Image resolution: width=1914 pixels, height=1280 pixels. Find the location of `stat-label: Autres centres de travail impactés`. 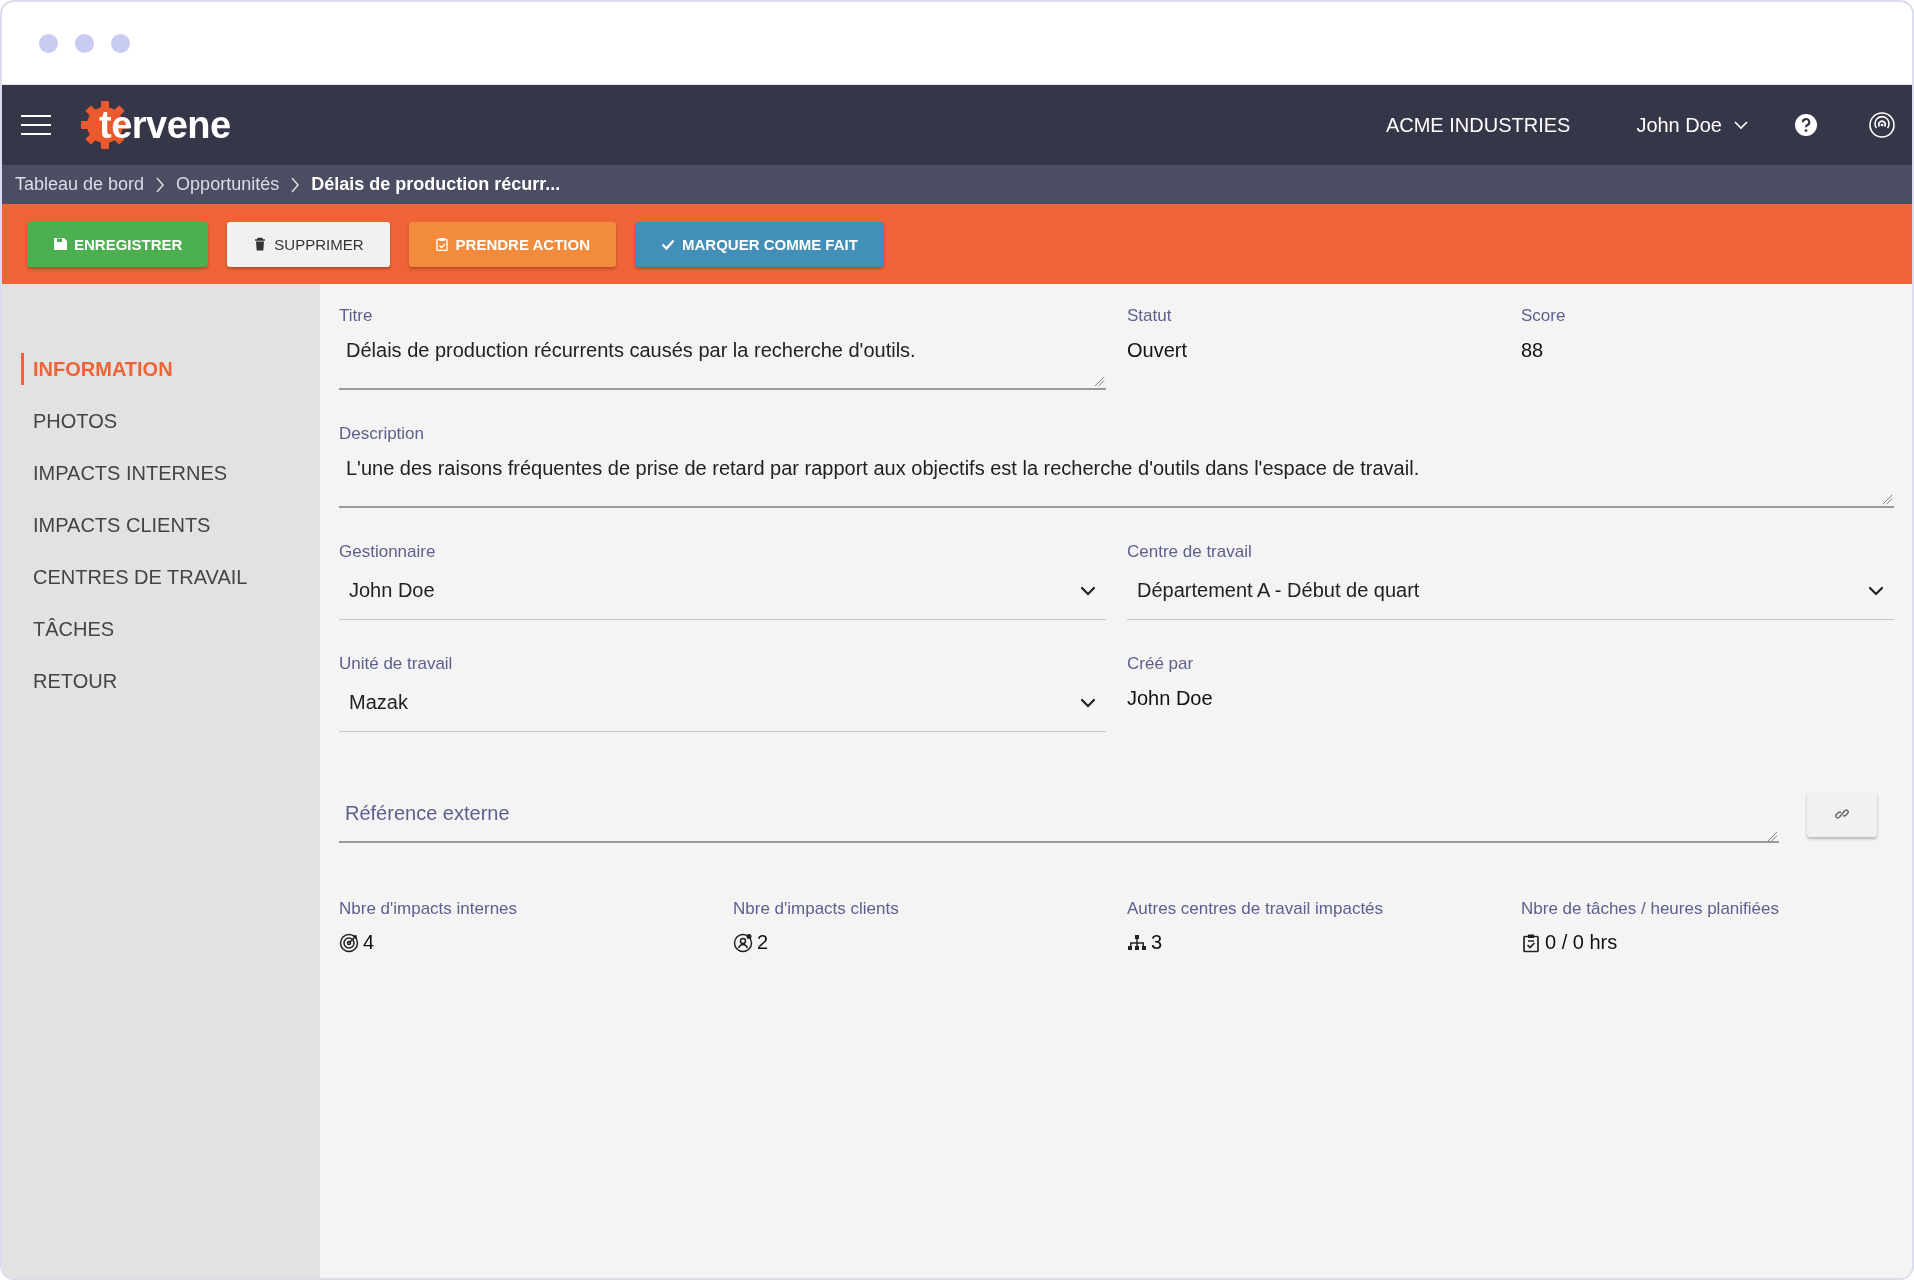

stat-label: Autres centres de travail impactés is located at coordinates (1256, 909).